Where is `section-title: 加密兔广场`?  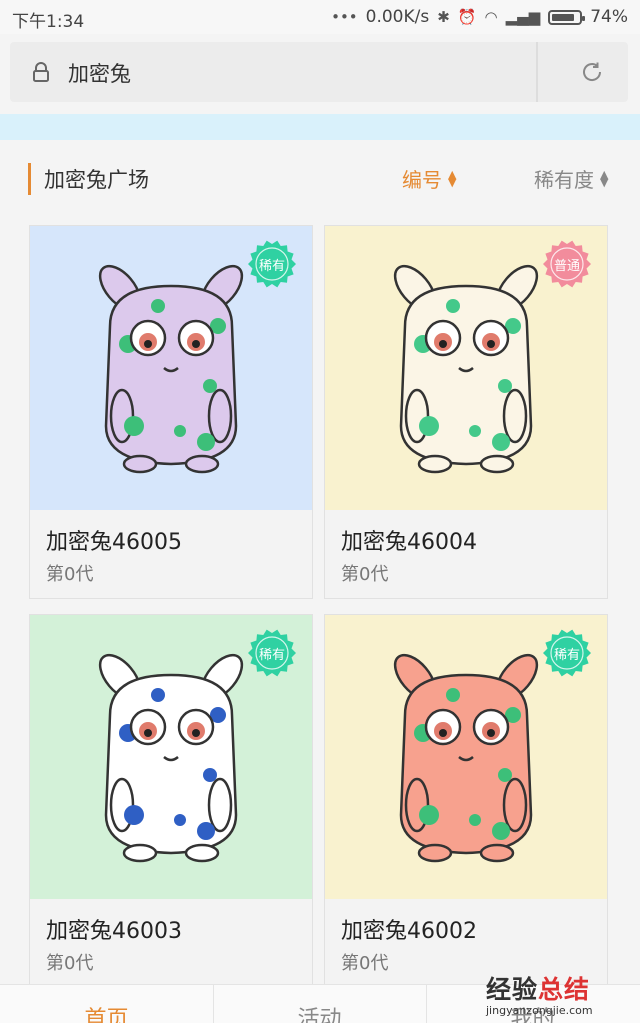
section-title: 加密兔广场 is located at coordinates (96, 180).